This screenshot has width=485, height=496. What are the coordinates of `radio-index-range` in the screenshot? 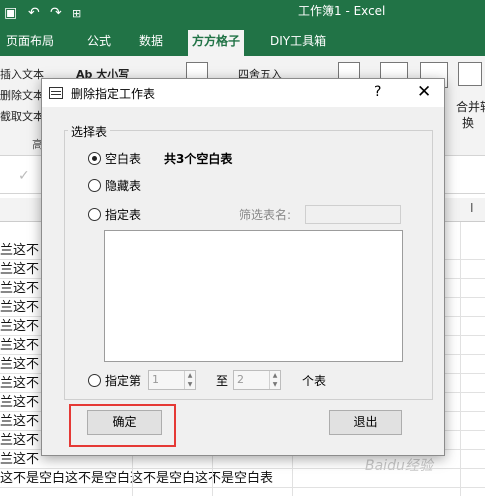 It's located at (94, 380).